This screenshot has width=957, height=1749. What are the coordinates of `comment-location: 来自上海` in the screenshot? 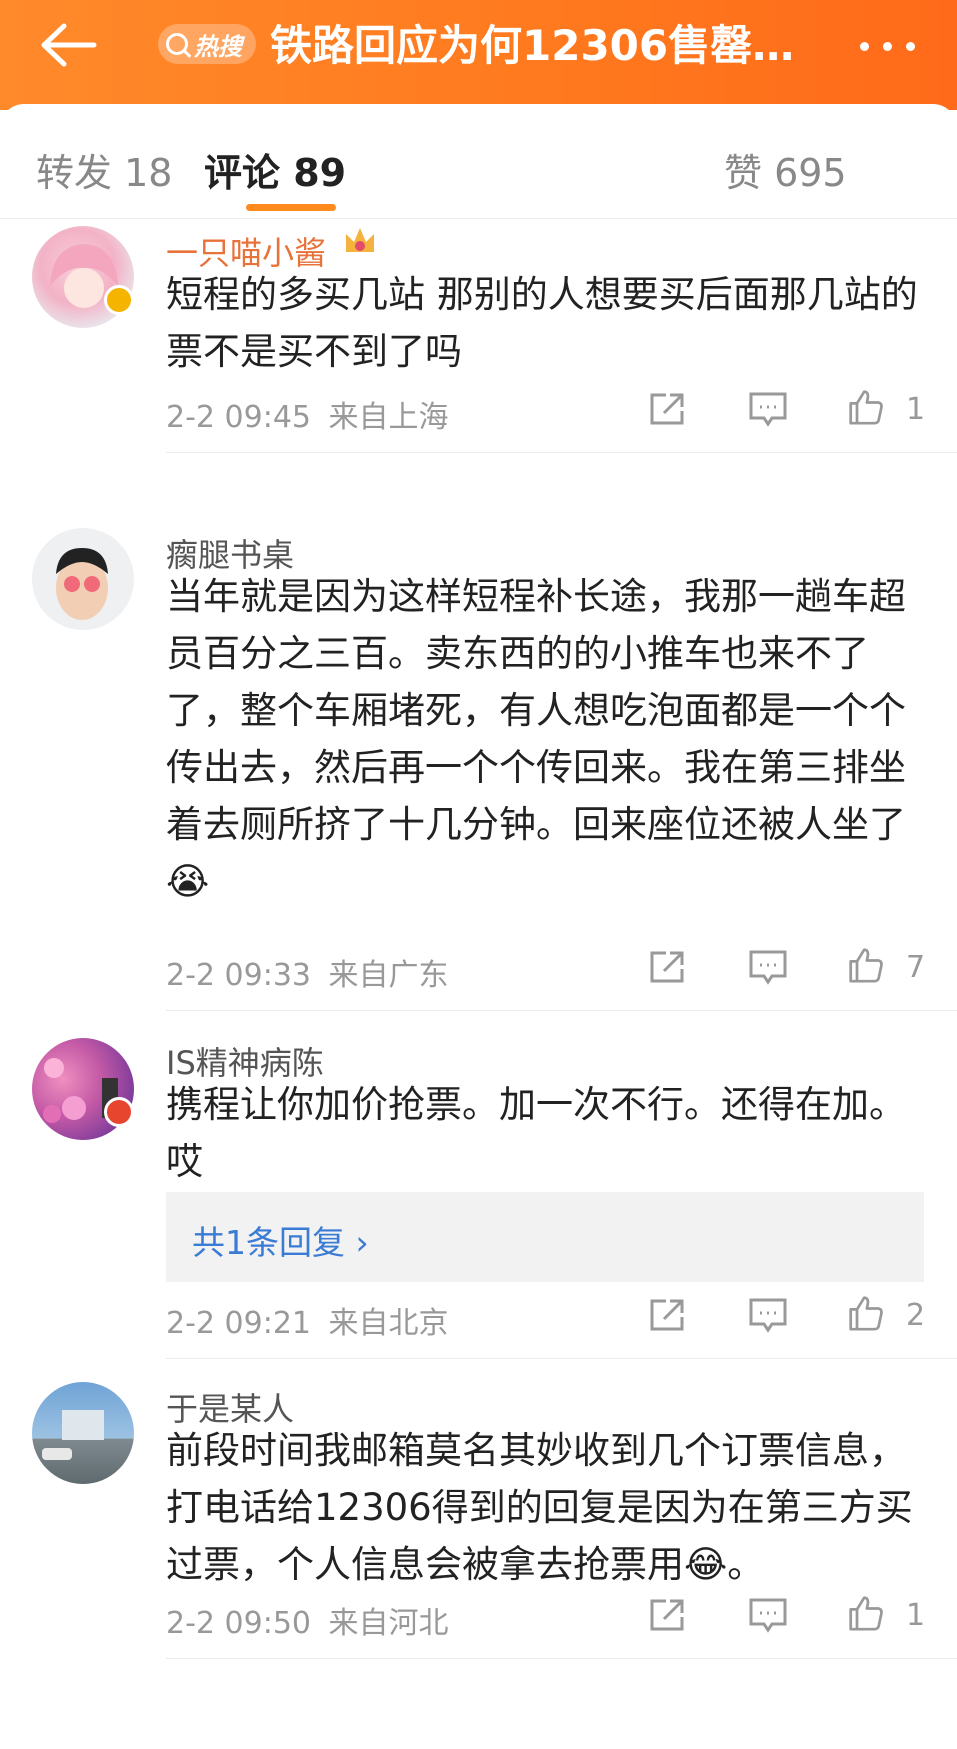 It's located at (388, 417).